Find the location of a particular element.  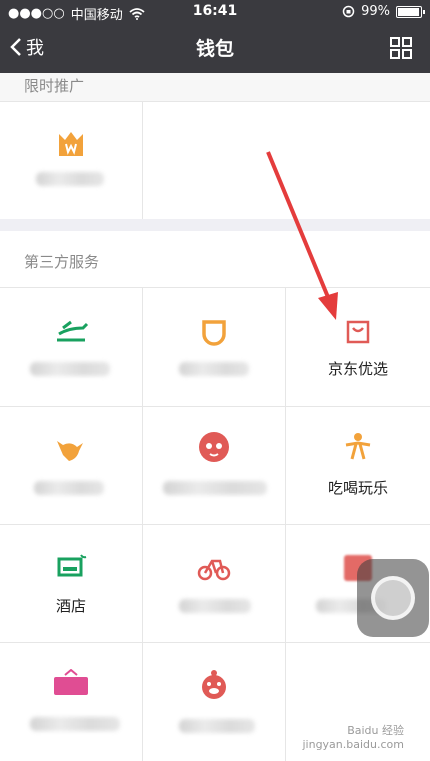

service-hotel-label: 酒店 is located at coordinates (70, 606).